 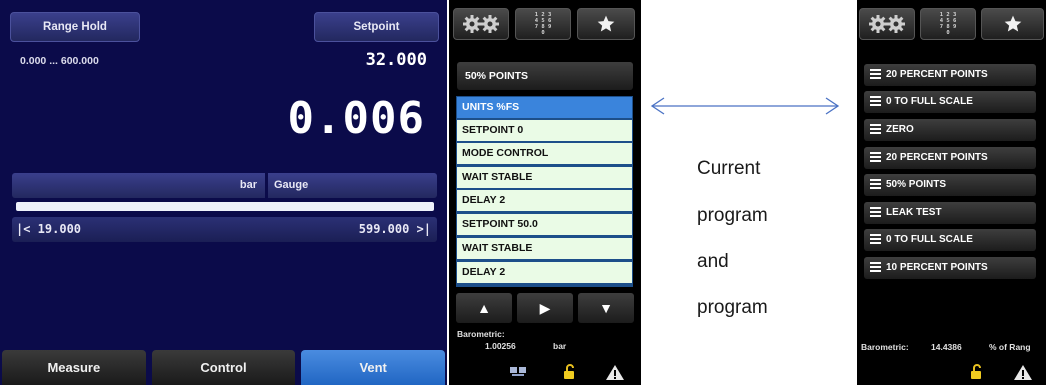 I want to click on arrow-right-button: ▶, so click(x=545, y=308).